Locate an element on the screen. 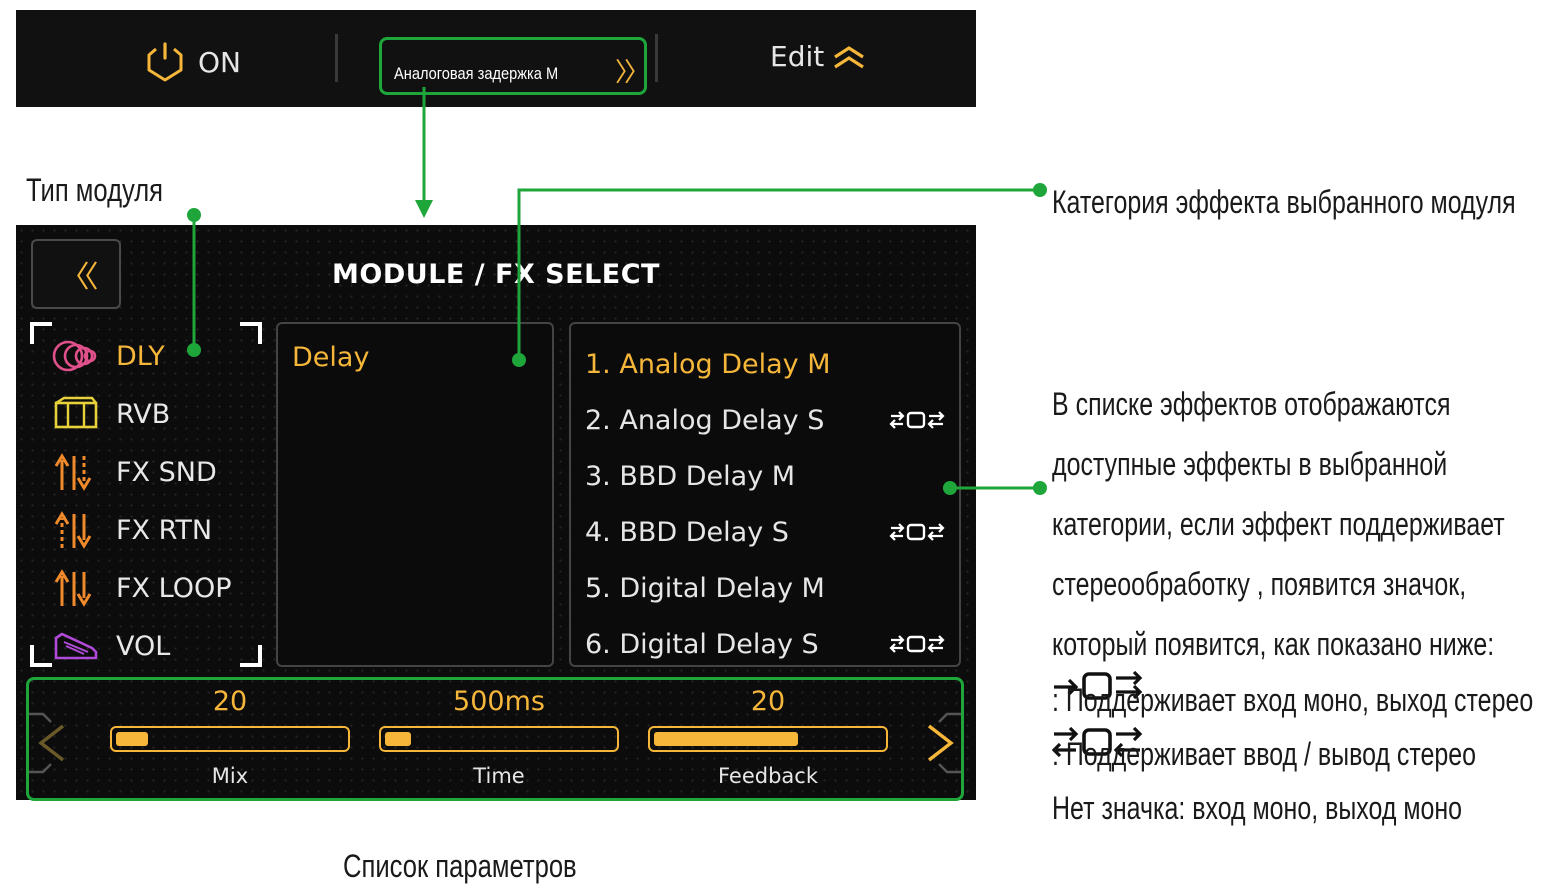 This screenshot has height=885, width=1568. edit-label: Edit is located at coordinates (797, 56).